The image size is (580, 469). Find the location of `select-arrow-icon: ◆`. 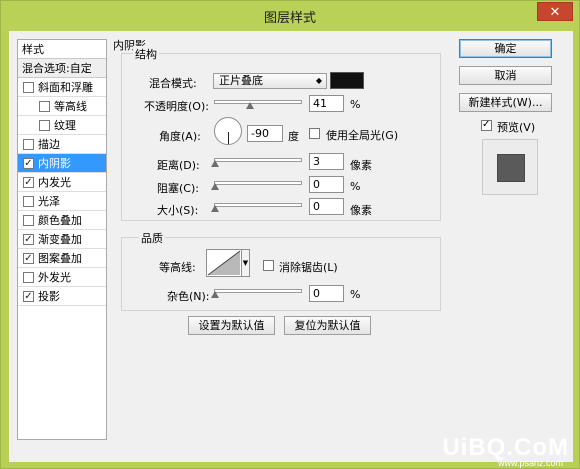

select-arrow-icon: ◆ is located at coordinates (318, 80).